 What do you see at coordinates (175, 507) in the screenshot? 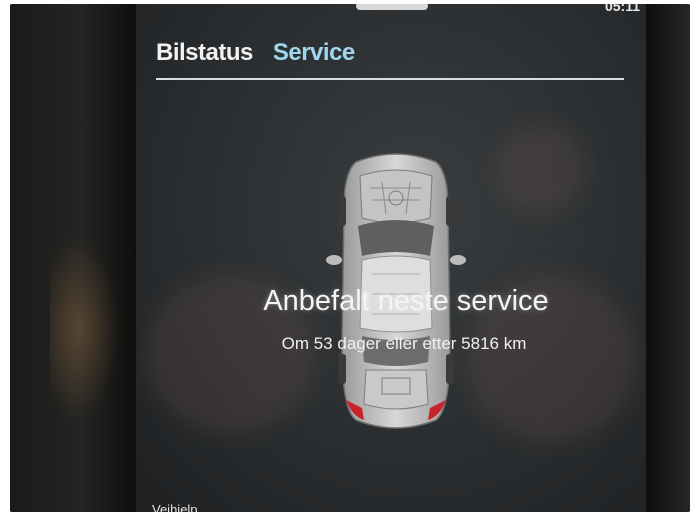
I see `roadside-assist-label: Veihjelp` at bounding box center [175, 507].